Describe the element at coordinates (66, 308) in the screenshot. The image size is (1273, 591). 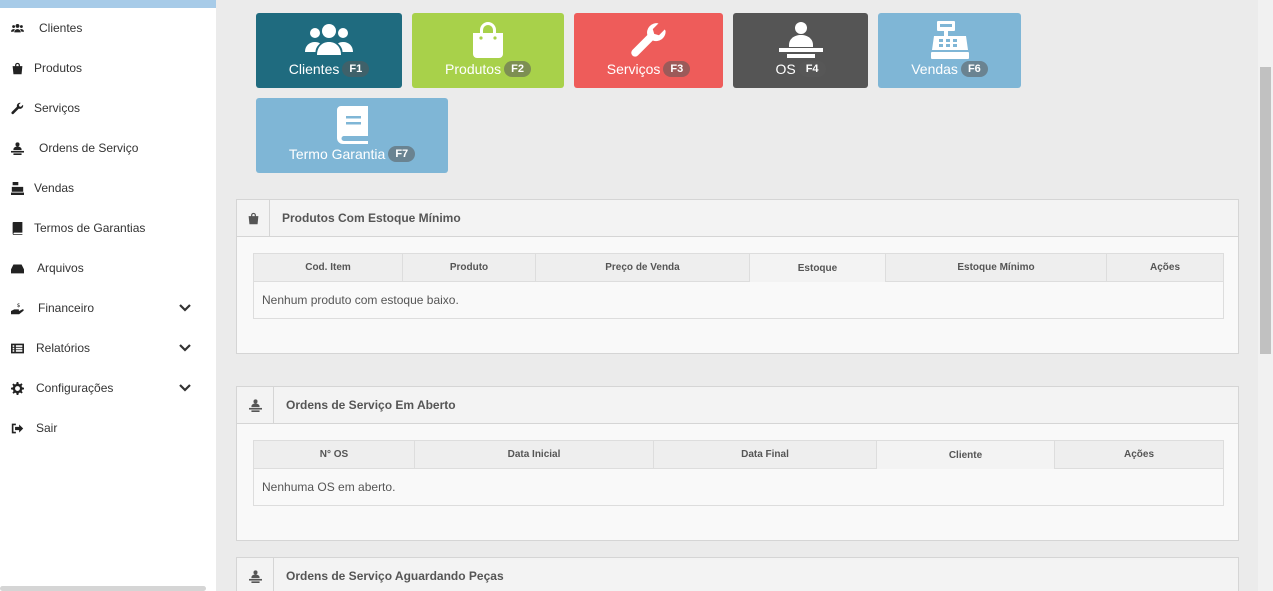
I see `sidebar-item-label: Financeiro` at that location.